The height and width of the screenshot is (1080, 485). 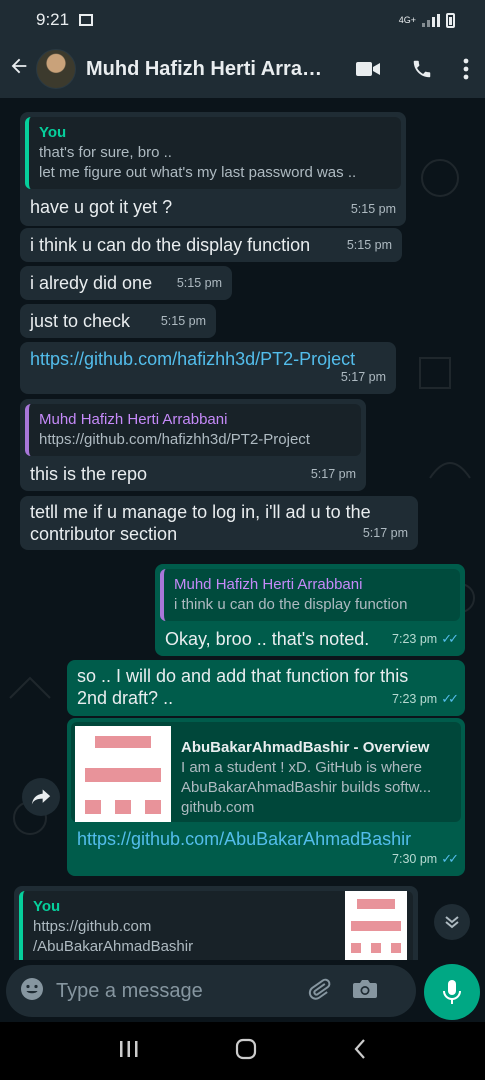 What do you see at coordinates (91, 283) in the screenshot?
I see `message-text: i alredy did one` at bounding box center [91, 283].